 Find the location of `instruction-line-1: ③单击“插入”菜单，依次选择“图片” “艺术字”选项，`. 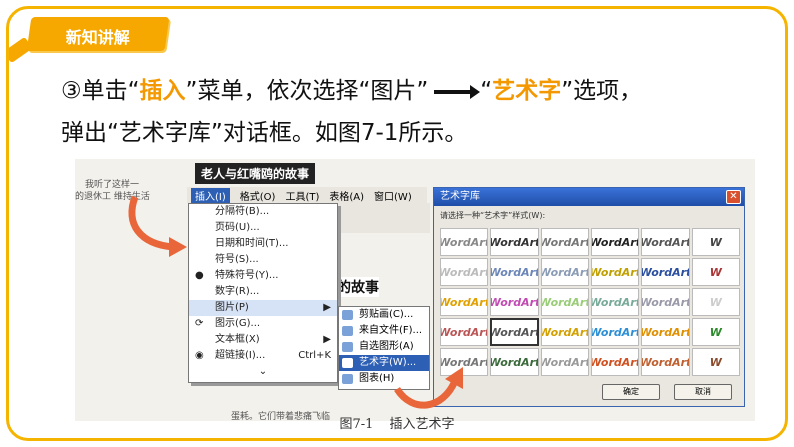

instruction-line-1: ③单击“插入”菜单，依次选择“图片” “艺术字”选项， is located at coordinates (351, 88).